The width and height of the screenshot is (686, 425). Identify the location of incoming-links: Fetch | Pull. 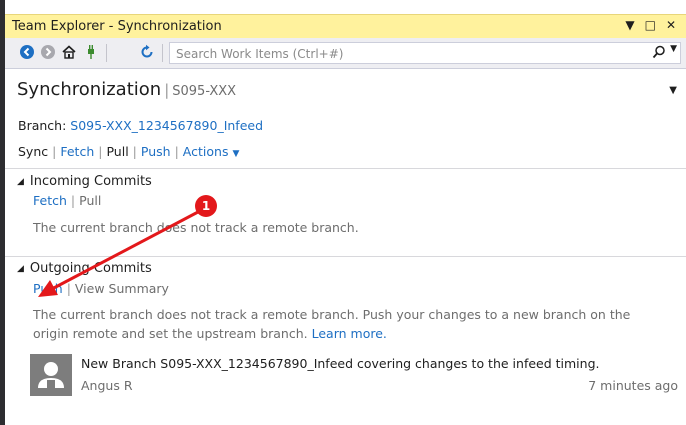
(67, 200).